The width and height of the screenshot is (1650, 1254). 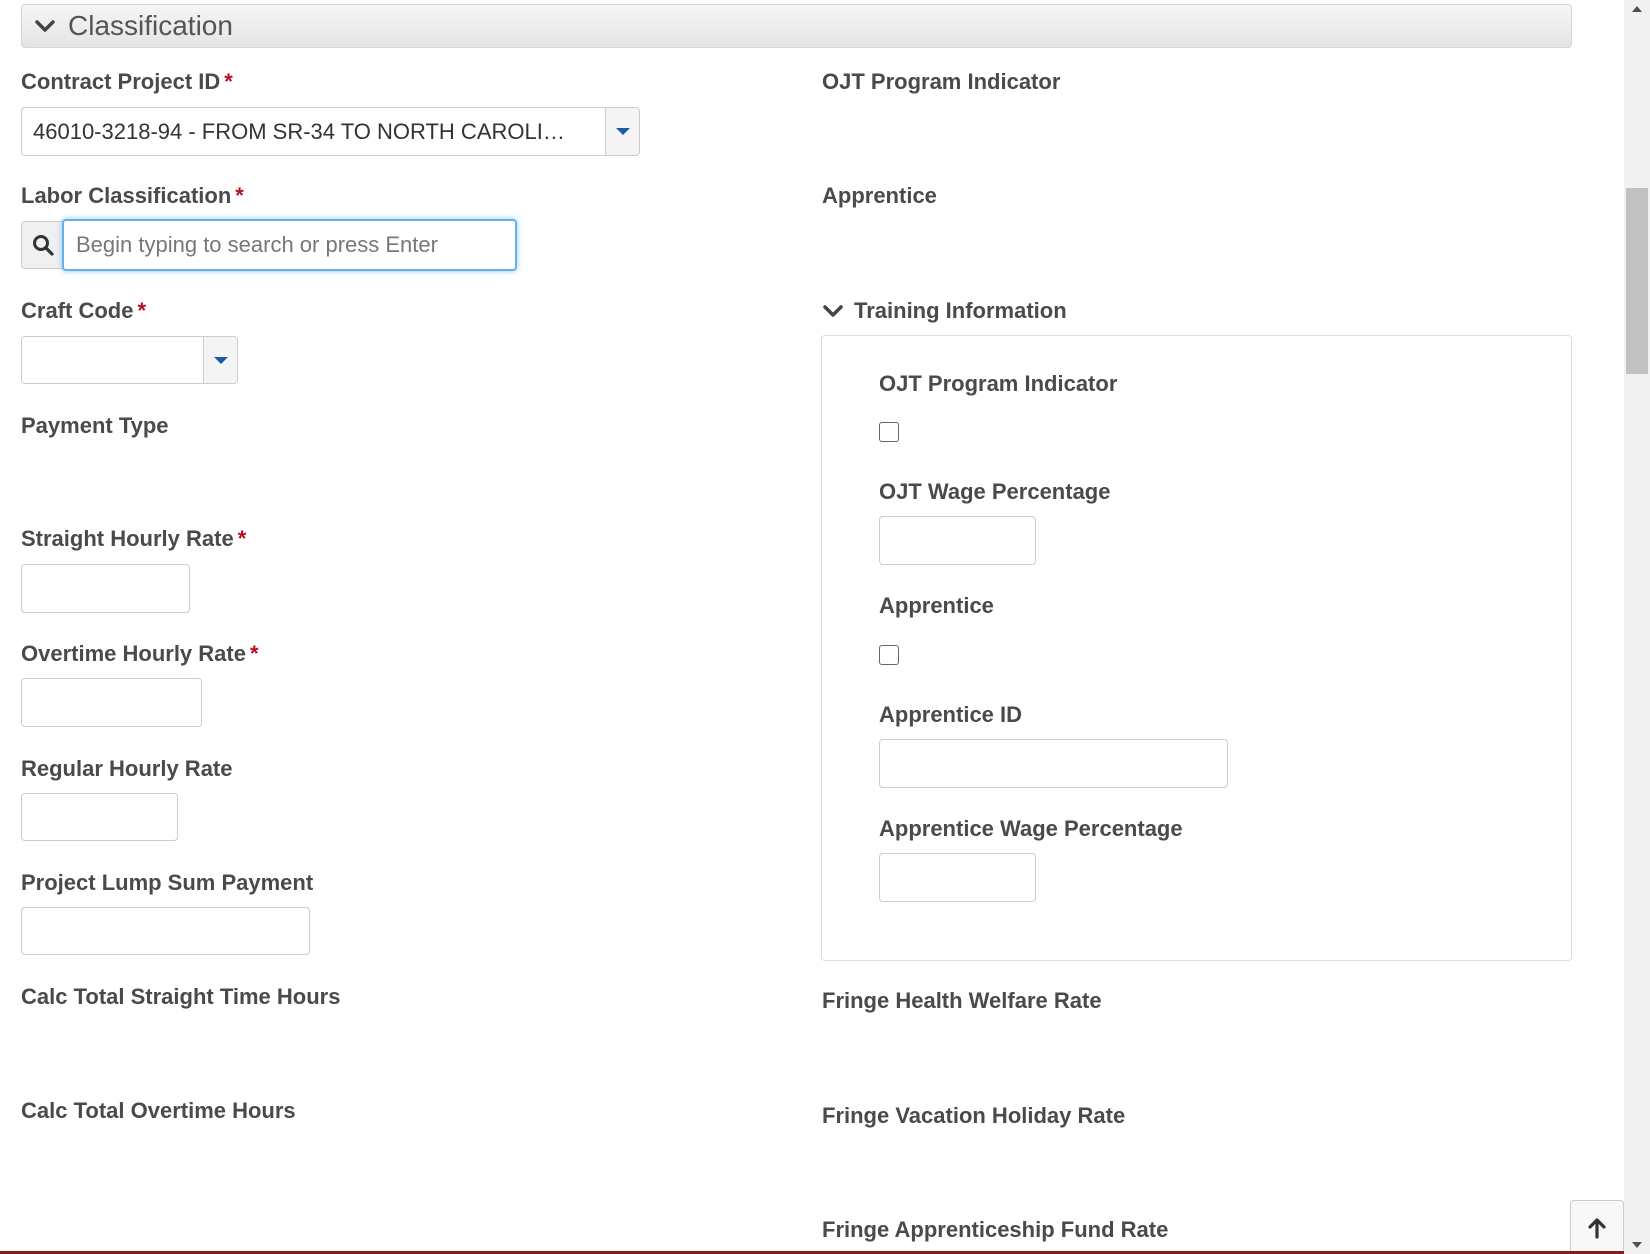 I want to click on apprentice-wage-percentage-input, so click(x=957, y=877).